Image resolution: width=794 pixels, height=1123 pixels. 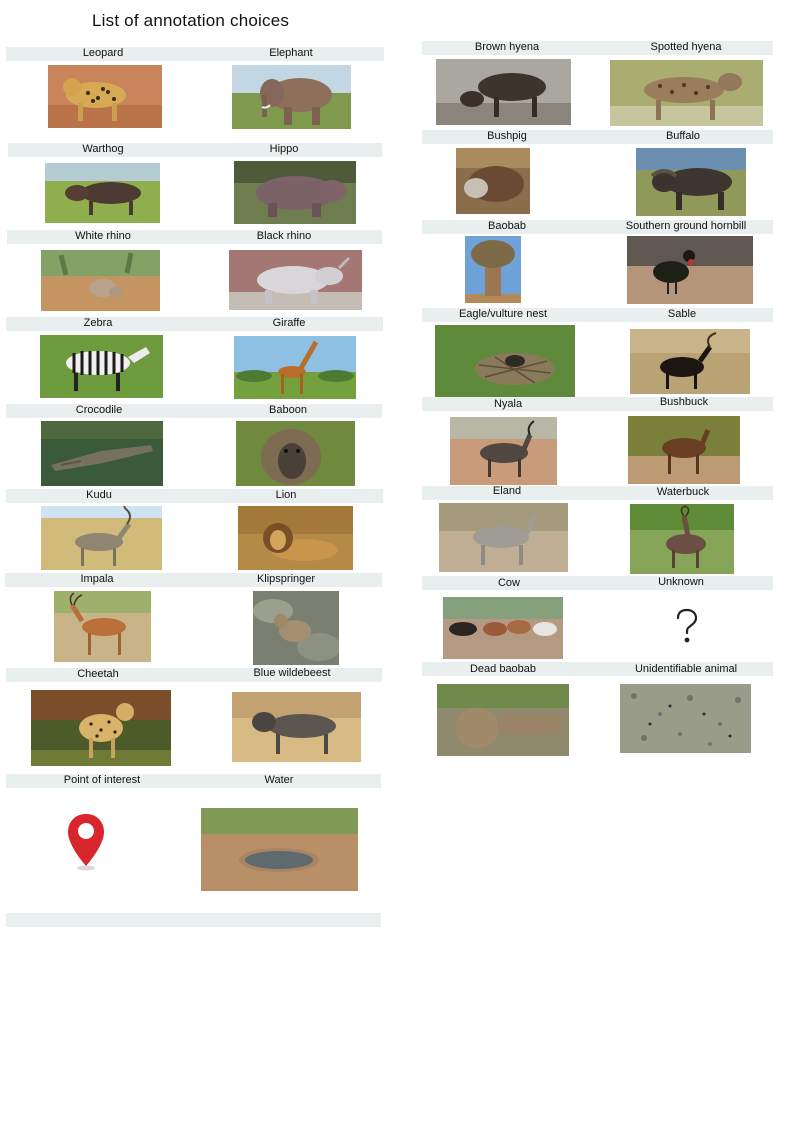 What do you see at coordinates (683, 136) in the screenshot?
I see `label-buffalo: Buffalo` at bounding box center [683, 136].